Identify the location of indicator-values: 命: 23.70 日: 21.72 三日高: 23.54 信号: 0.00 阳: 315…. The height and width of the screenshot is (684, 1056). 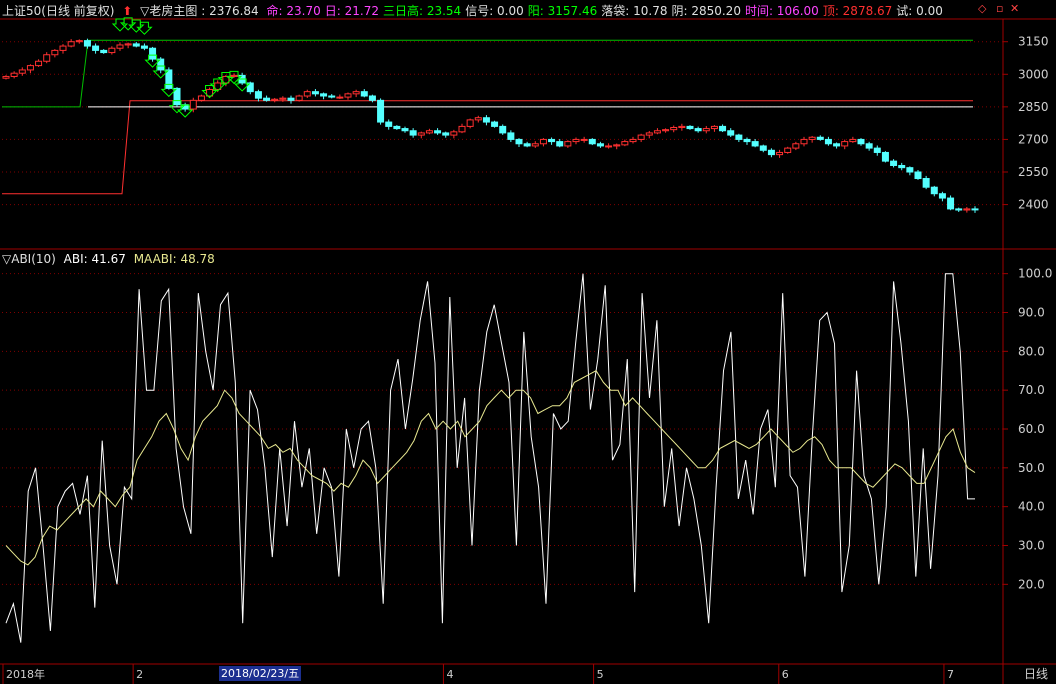
(607, 11).